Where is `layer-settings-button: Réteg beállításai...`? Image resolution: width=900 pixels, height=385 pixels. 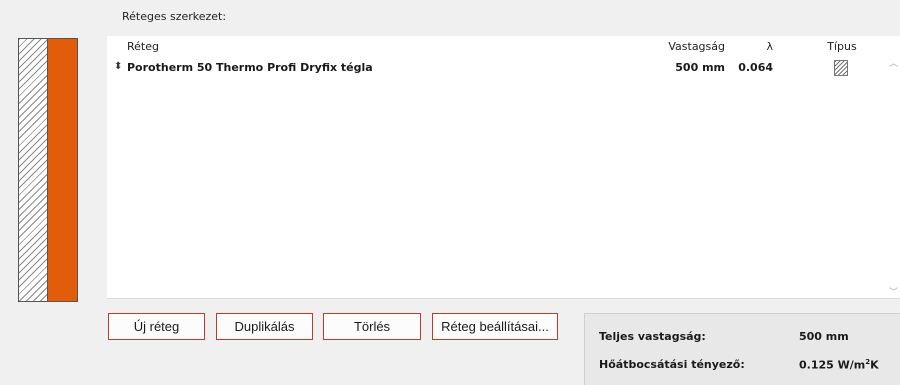 layer-settings-button: Réteg beállításai... is located at coordinates (495, 326).